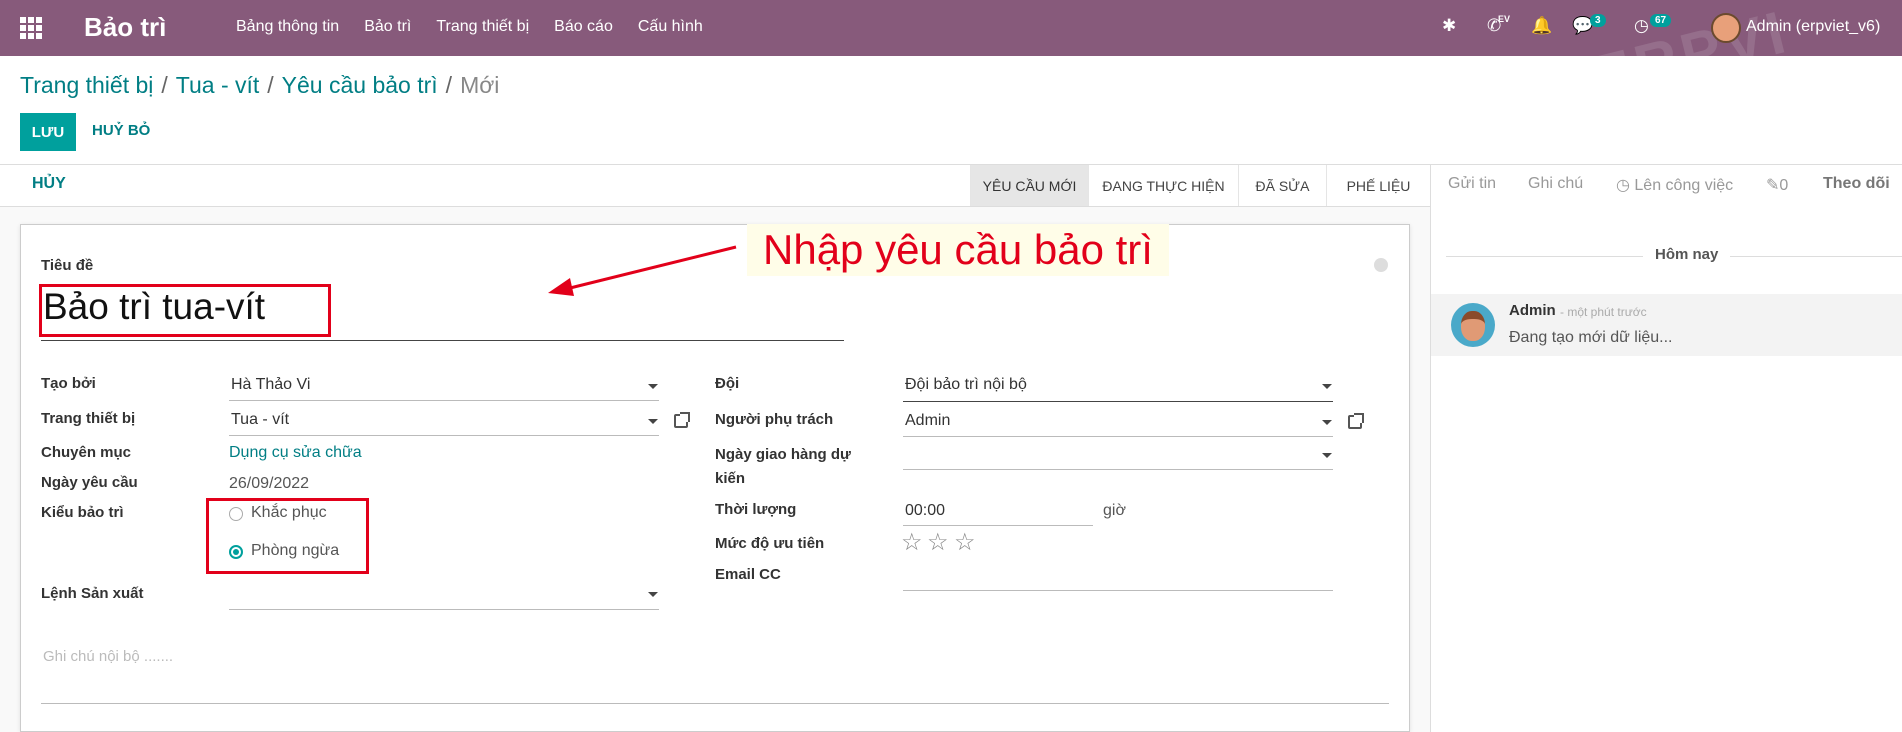  What do you see at coordinates (927, 421) in the screenshot?
I see `responsible-field: Admin` at bounding box center [927, 421].